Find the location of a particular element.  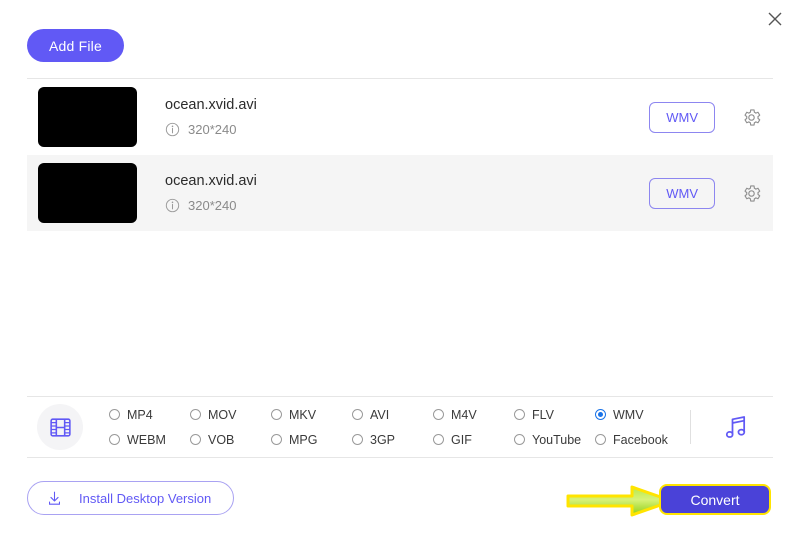

format-label: FLV is located at coordinates (543, 414).